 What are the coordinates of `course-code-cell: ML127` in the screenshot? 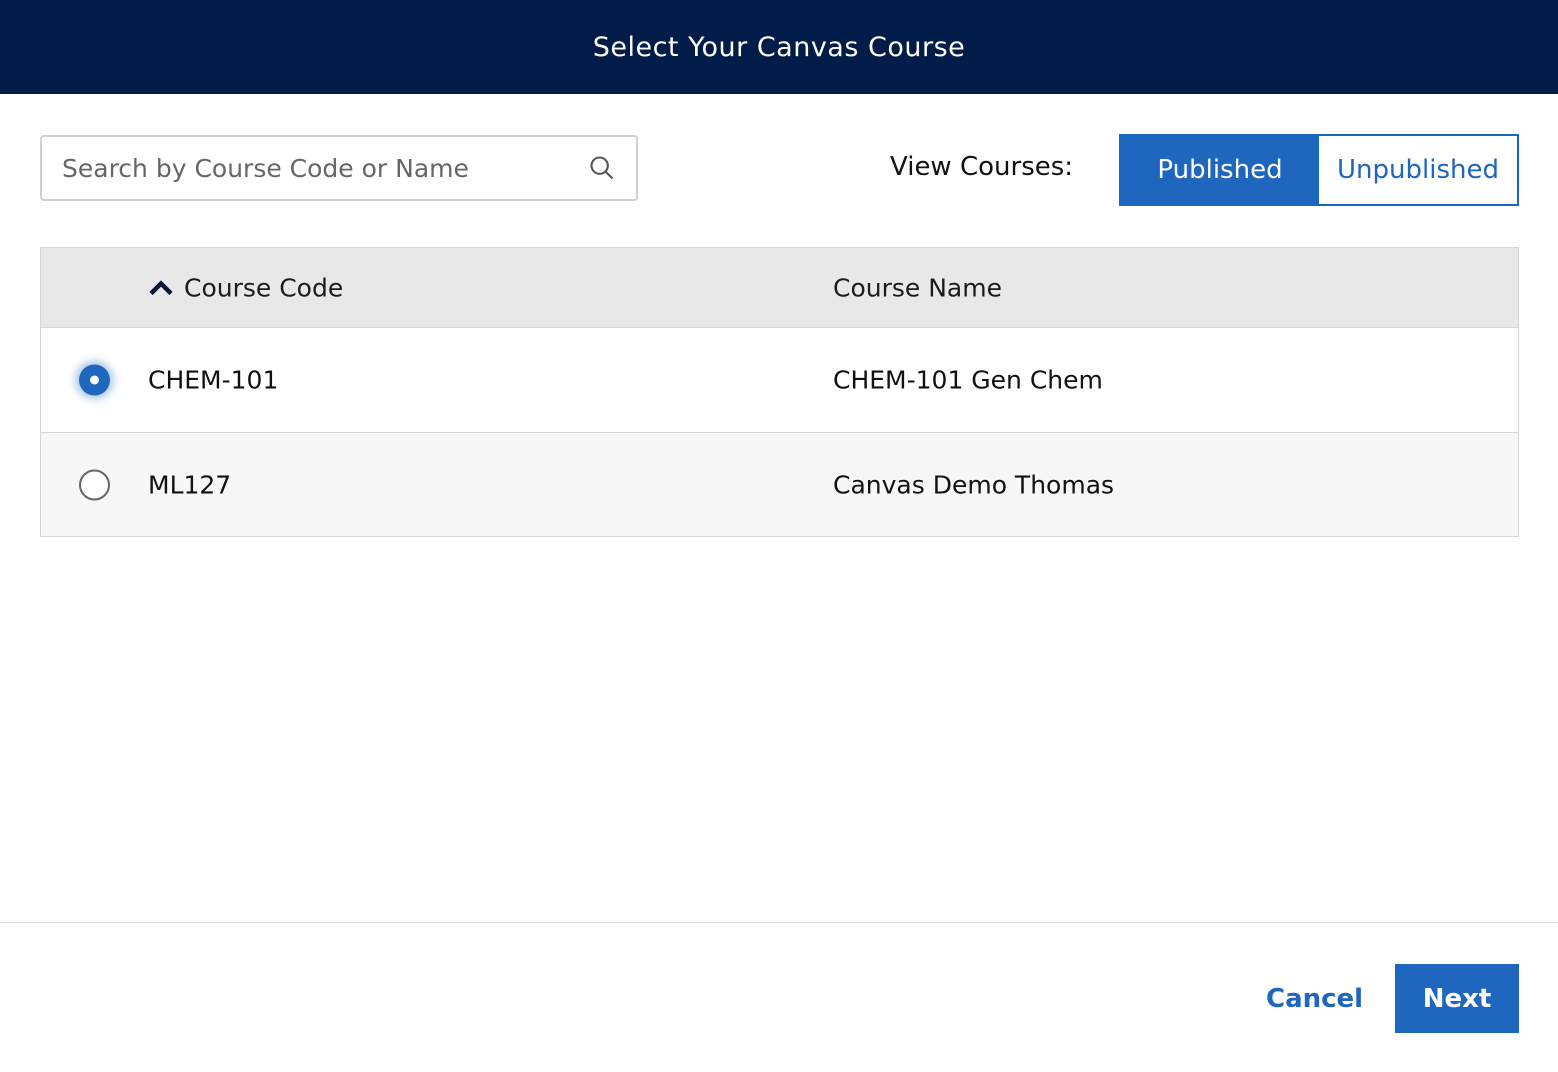 It's located at (190, 484).